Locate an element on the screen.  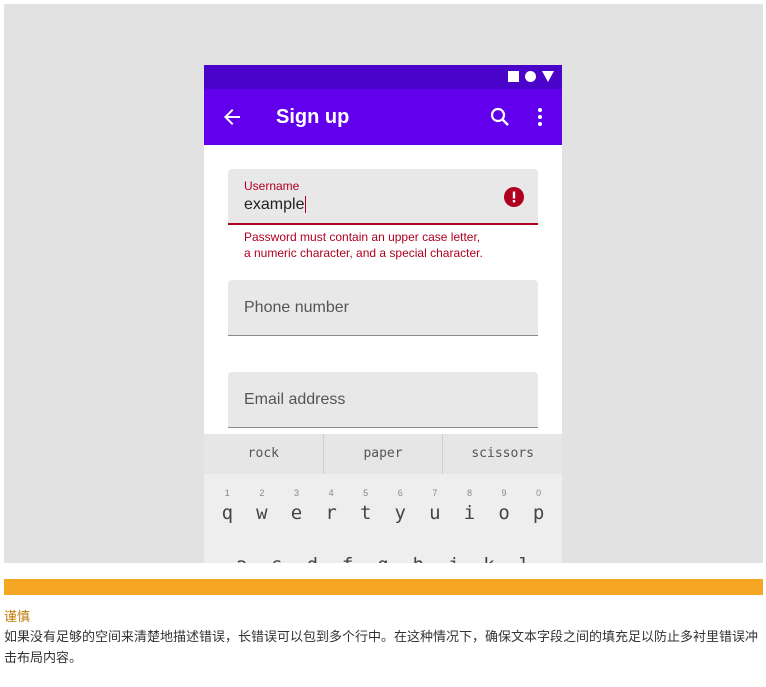
error-icon is located at coordinates (514, 197).